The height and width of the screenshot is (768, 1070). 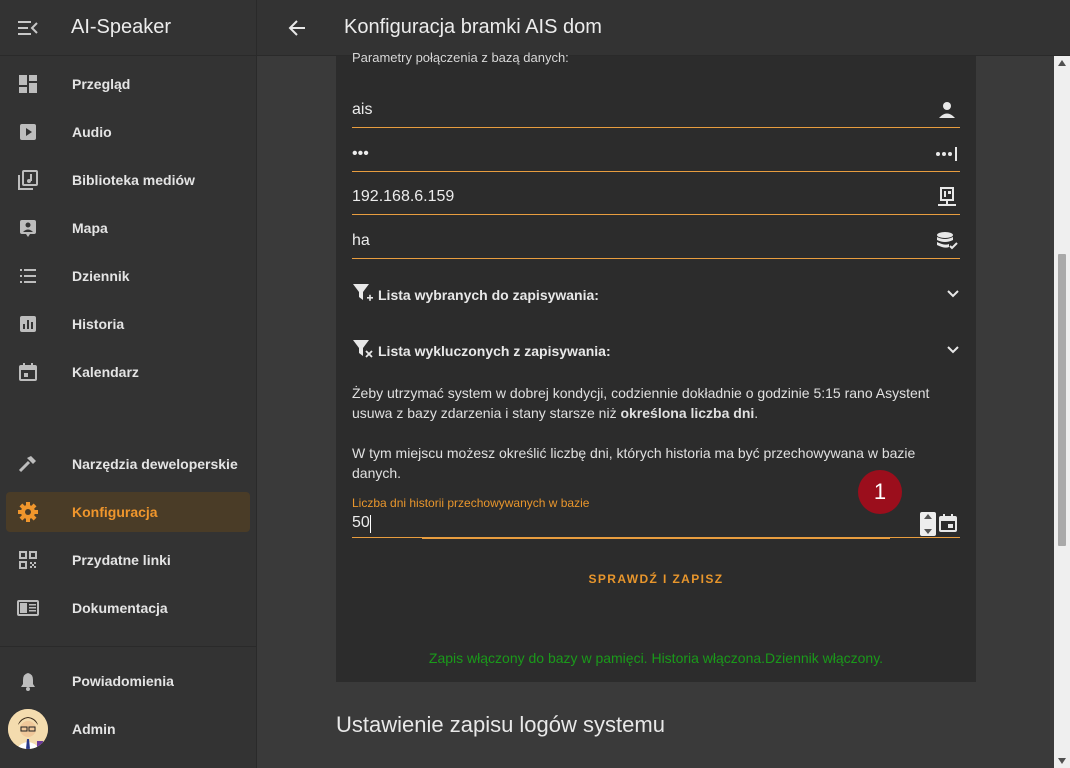 What do you see at coordinates (656, 197) in the screenshot?
I see `db-host-field: 192.168.6.159` at bounding box center [656, 197].